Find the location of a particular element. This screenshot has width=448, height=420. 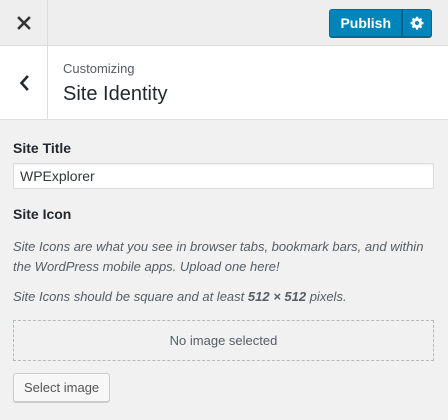

back-button is located at coordinates (24, 82).